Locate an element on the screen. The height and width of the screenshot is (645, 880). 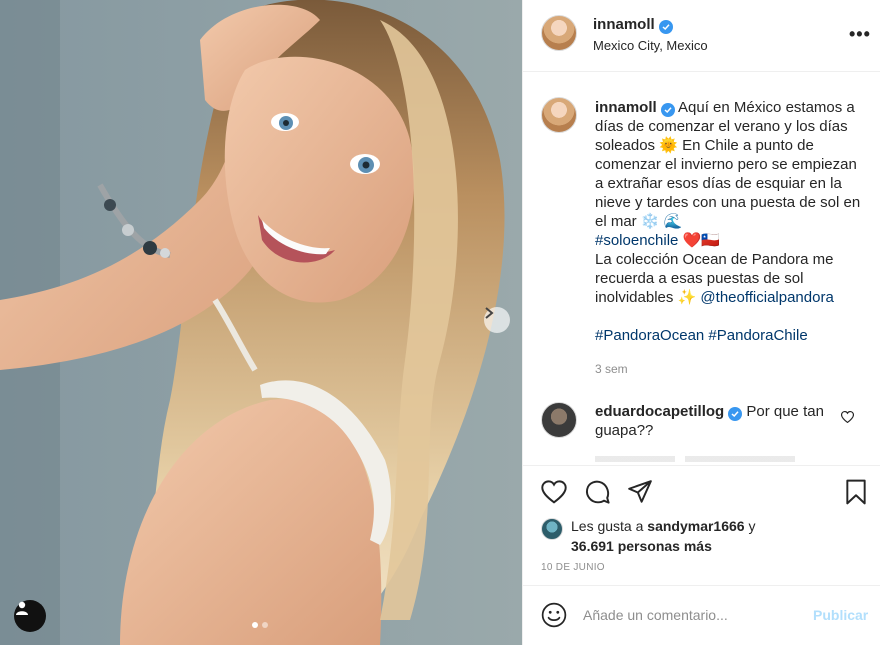
snow-wave-emoji: ❄️ 🌊 is located at coordinates (661, 221).